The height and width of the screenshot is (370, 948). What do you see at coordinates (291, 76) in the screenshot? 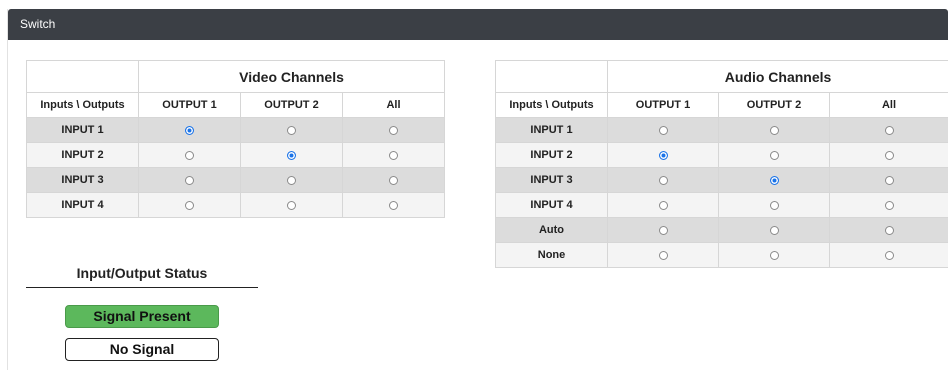
I see `video-channels-title: Video Channels` at bounding box center [291, 76].